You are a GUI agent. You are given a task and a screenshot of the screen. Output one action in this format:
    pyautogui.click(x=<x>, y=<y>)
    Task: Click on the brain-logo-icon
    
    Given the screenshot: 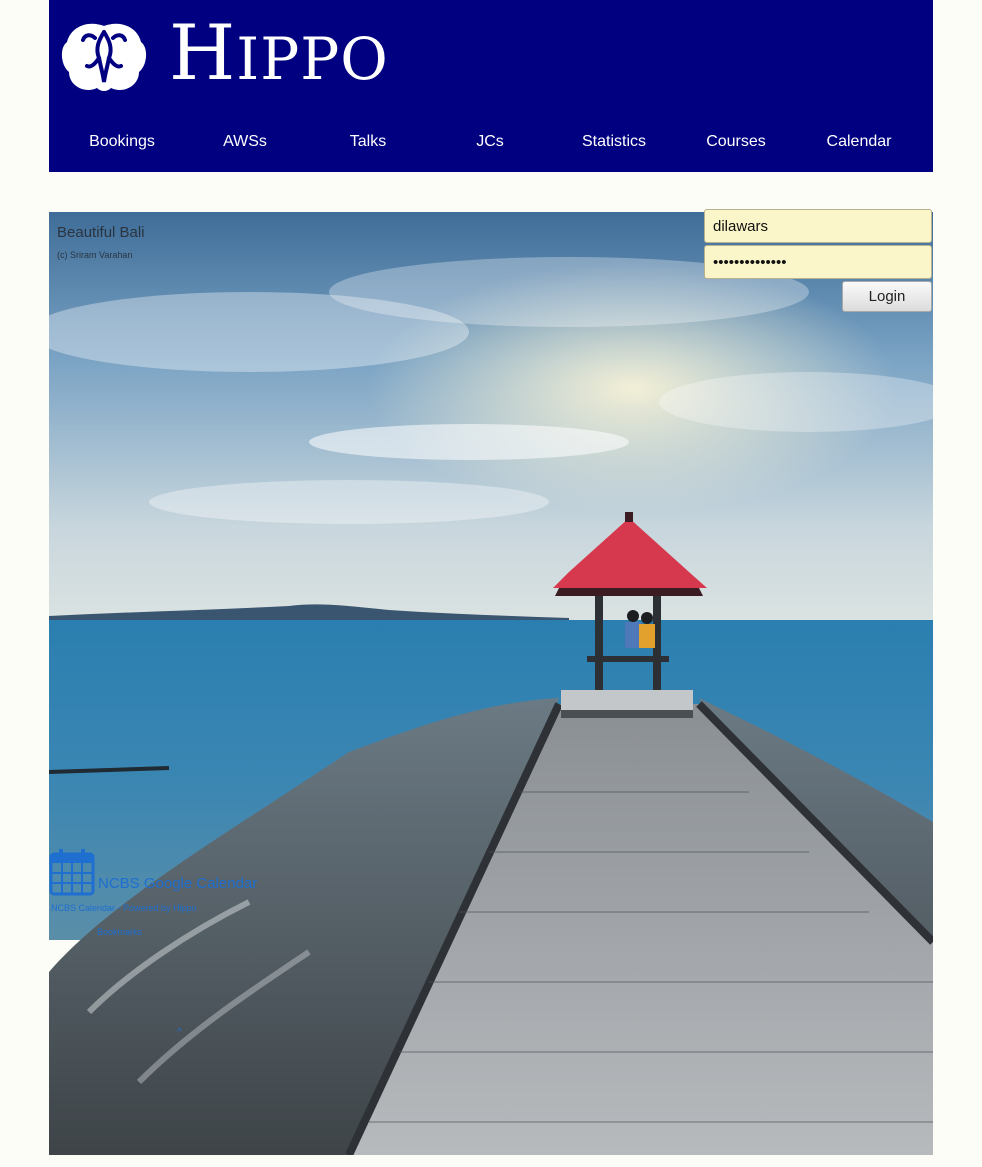 What is the action you would take?
    pyautogui.click(x=104, y=58)
    